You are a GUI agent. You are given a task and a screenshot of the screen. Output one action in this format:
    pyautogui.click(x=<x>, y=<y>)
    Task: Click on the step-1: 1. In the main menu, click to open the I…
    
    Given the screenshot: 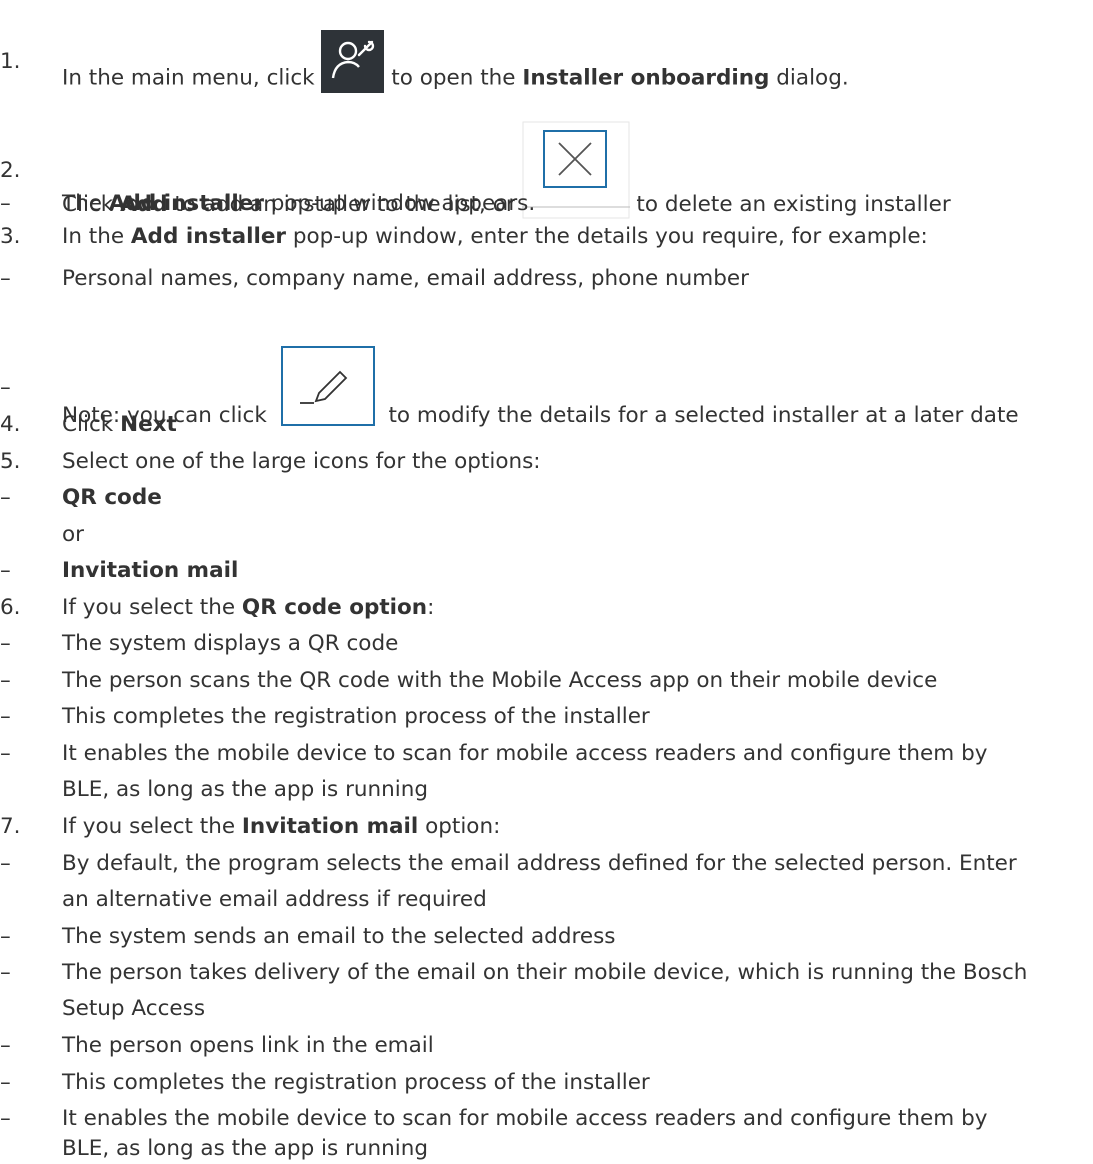 What is the action you would take?
    pyautogui.click(x=546, y=61)
    